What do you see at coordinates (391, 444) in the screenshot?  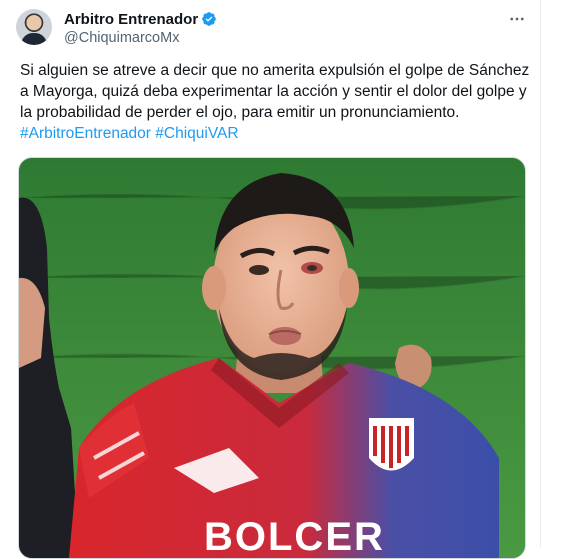 I see `club-badge` at bounding box center [391, 444].